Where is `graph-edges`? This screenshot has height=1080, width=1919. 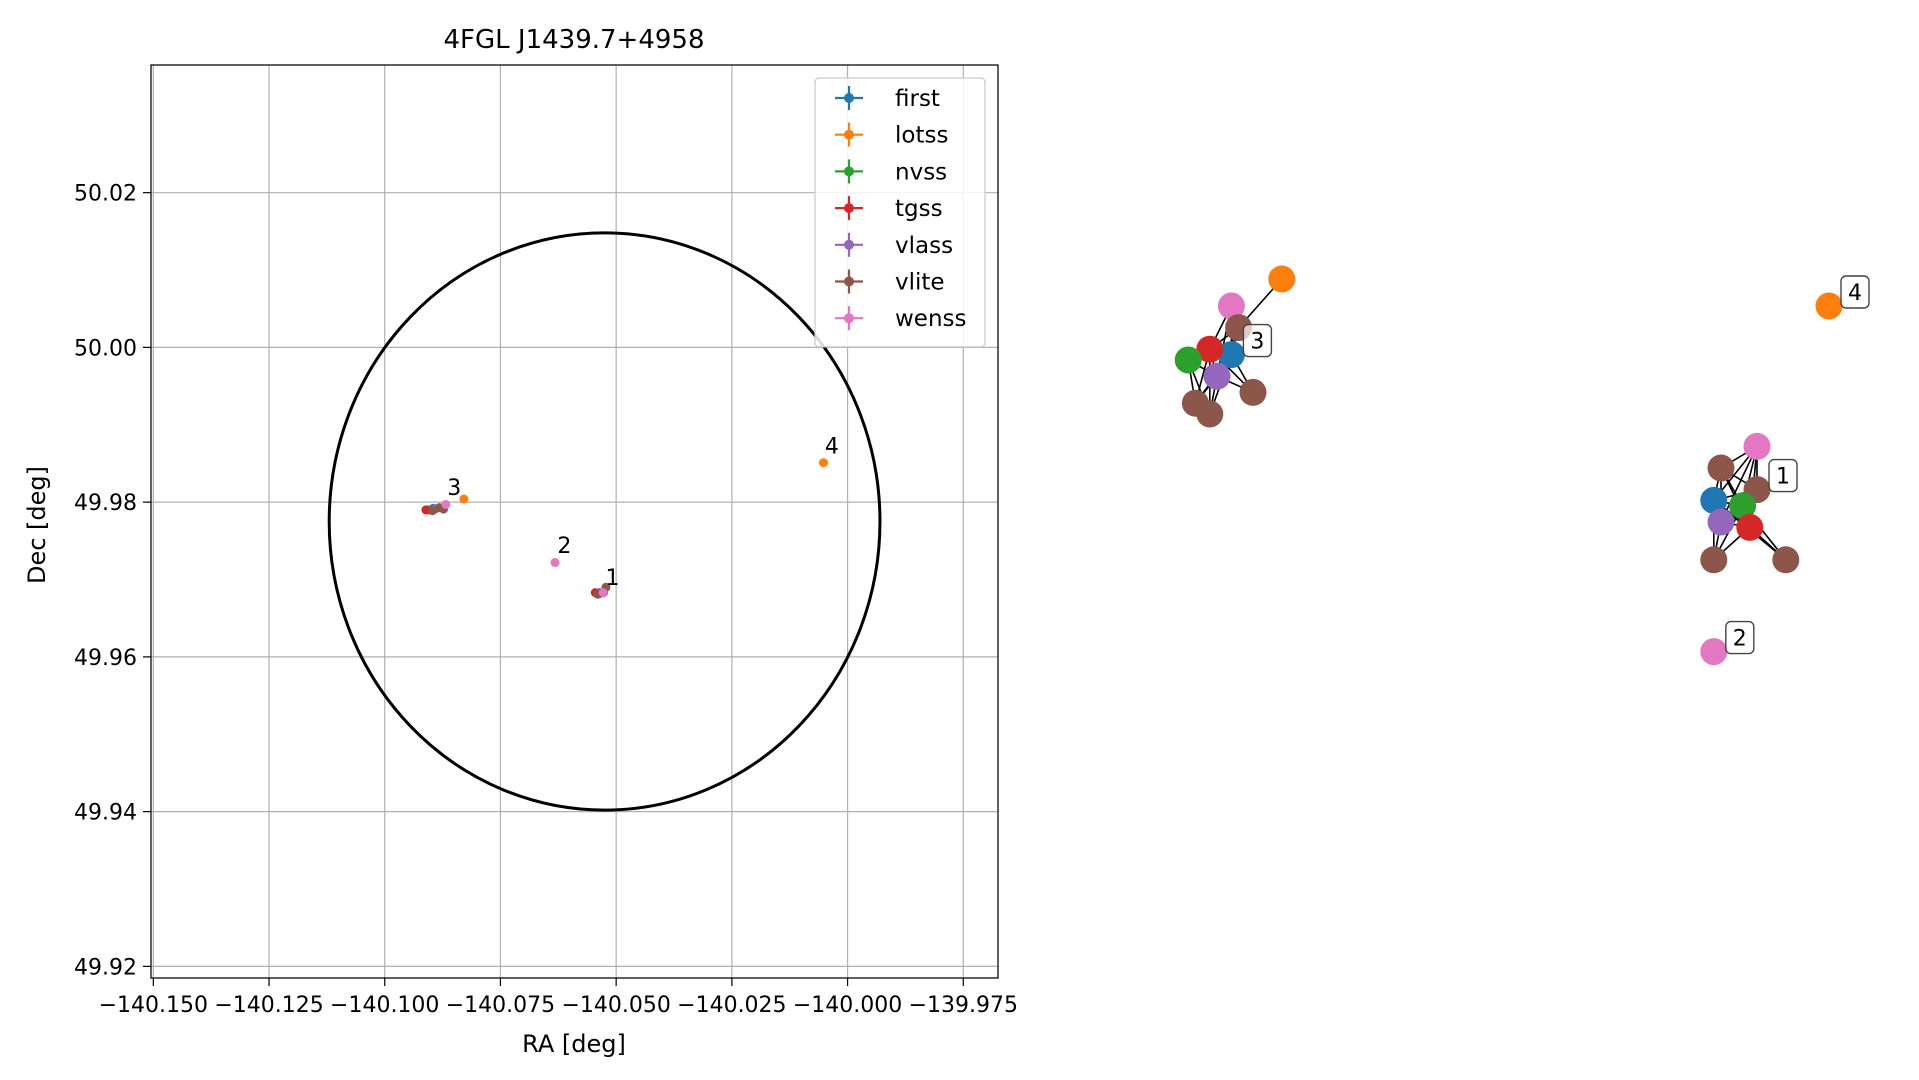 graph-edges is located at coordinates (1487, 419).